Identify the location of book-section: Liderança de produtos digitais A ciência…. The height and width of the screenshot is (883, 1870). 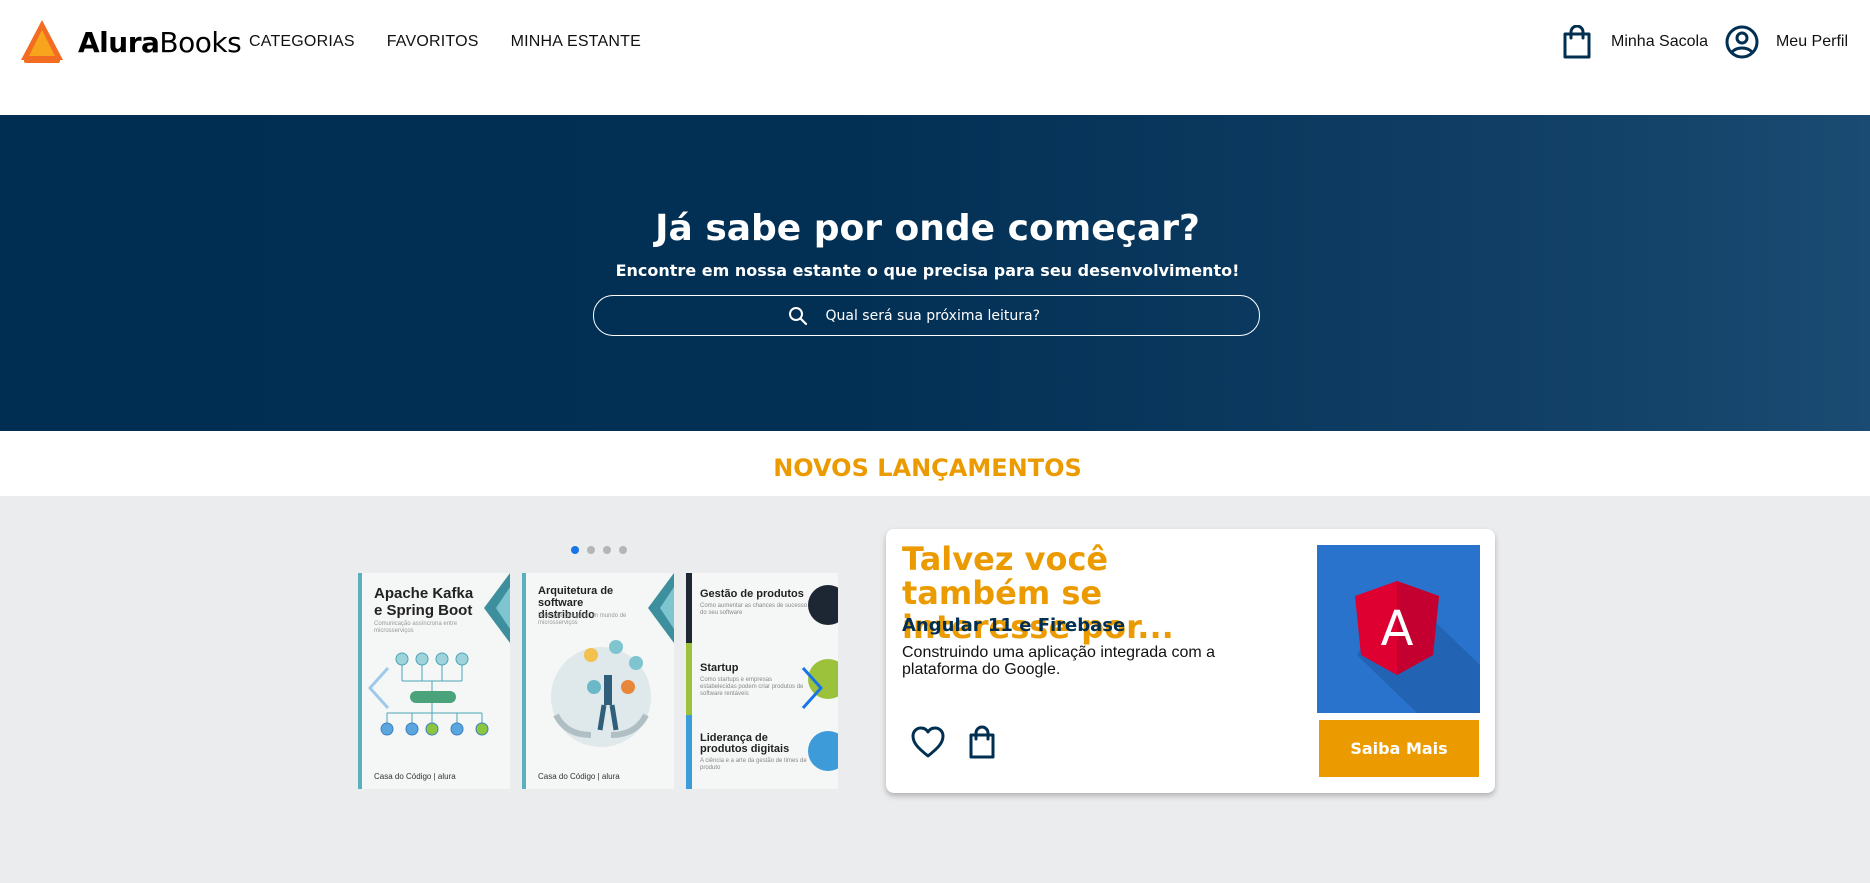
(755, 752).